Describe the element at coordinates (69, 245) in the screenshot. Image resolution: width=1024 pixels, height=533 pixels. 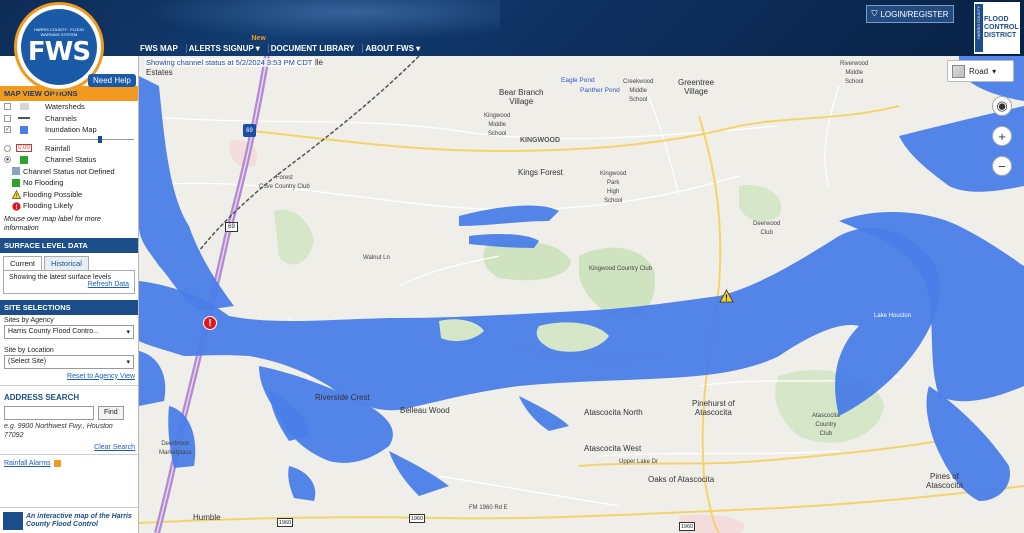
I see `surface-level-title: SURFACE LEVEL DATA` at that location.